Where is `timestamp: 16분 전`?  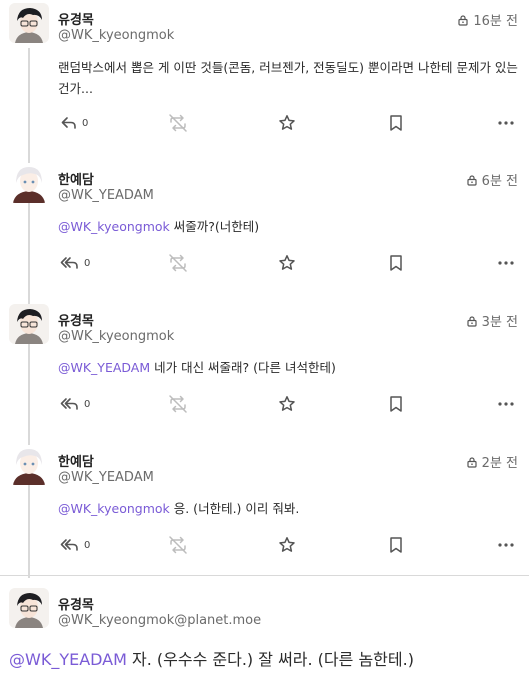
timestamp: 16분 전 is located at coordinates (487, 19).